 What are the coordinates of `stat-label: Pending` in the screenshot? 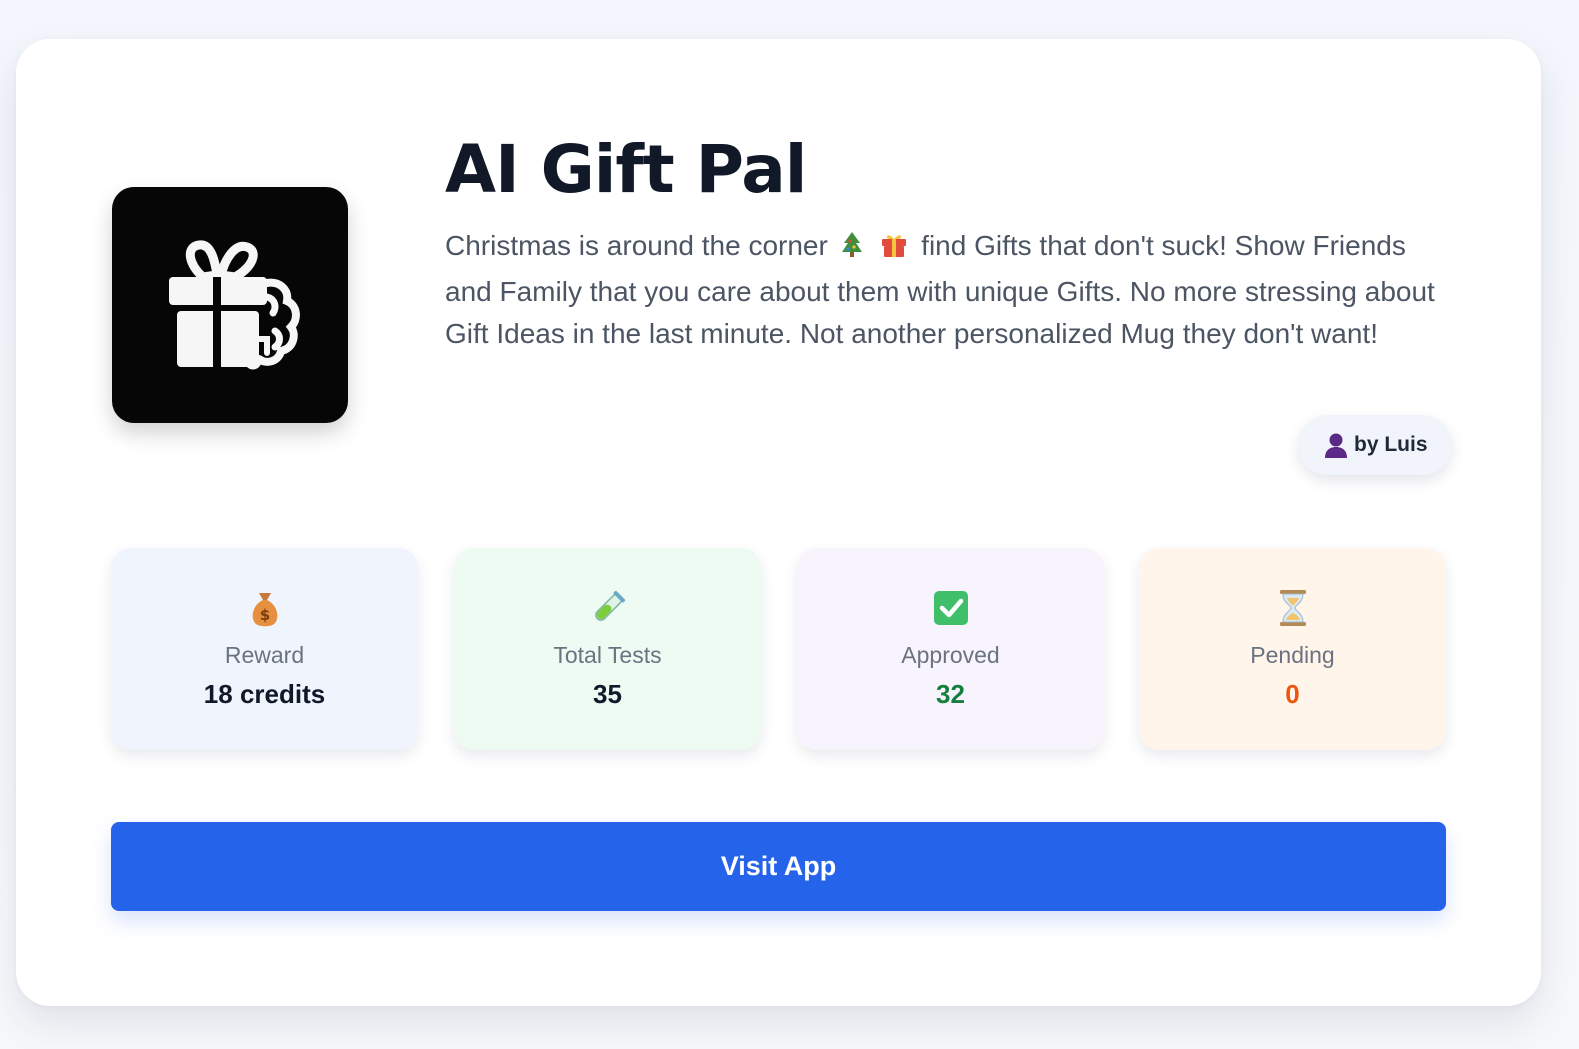 It's located at (1292, 655).